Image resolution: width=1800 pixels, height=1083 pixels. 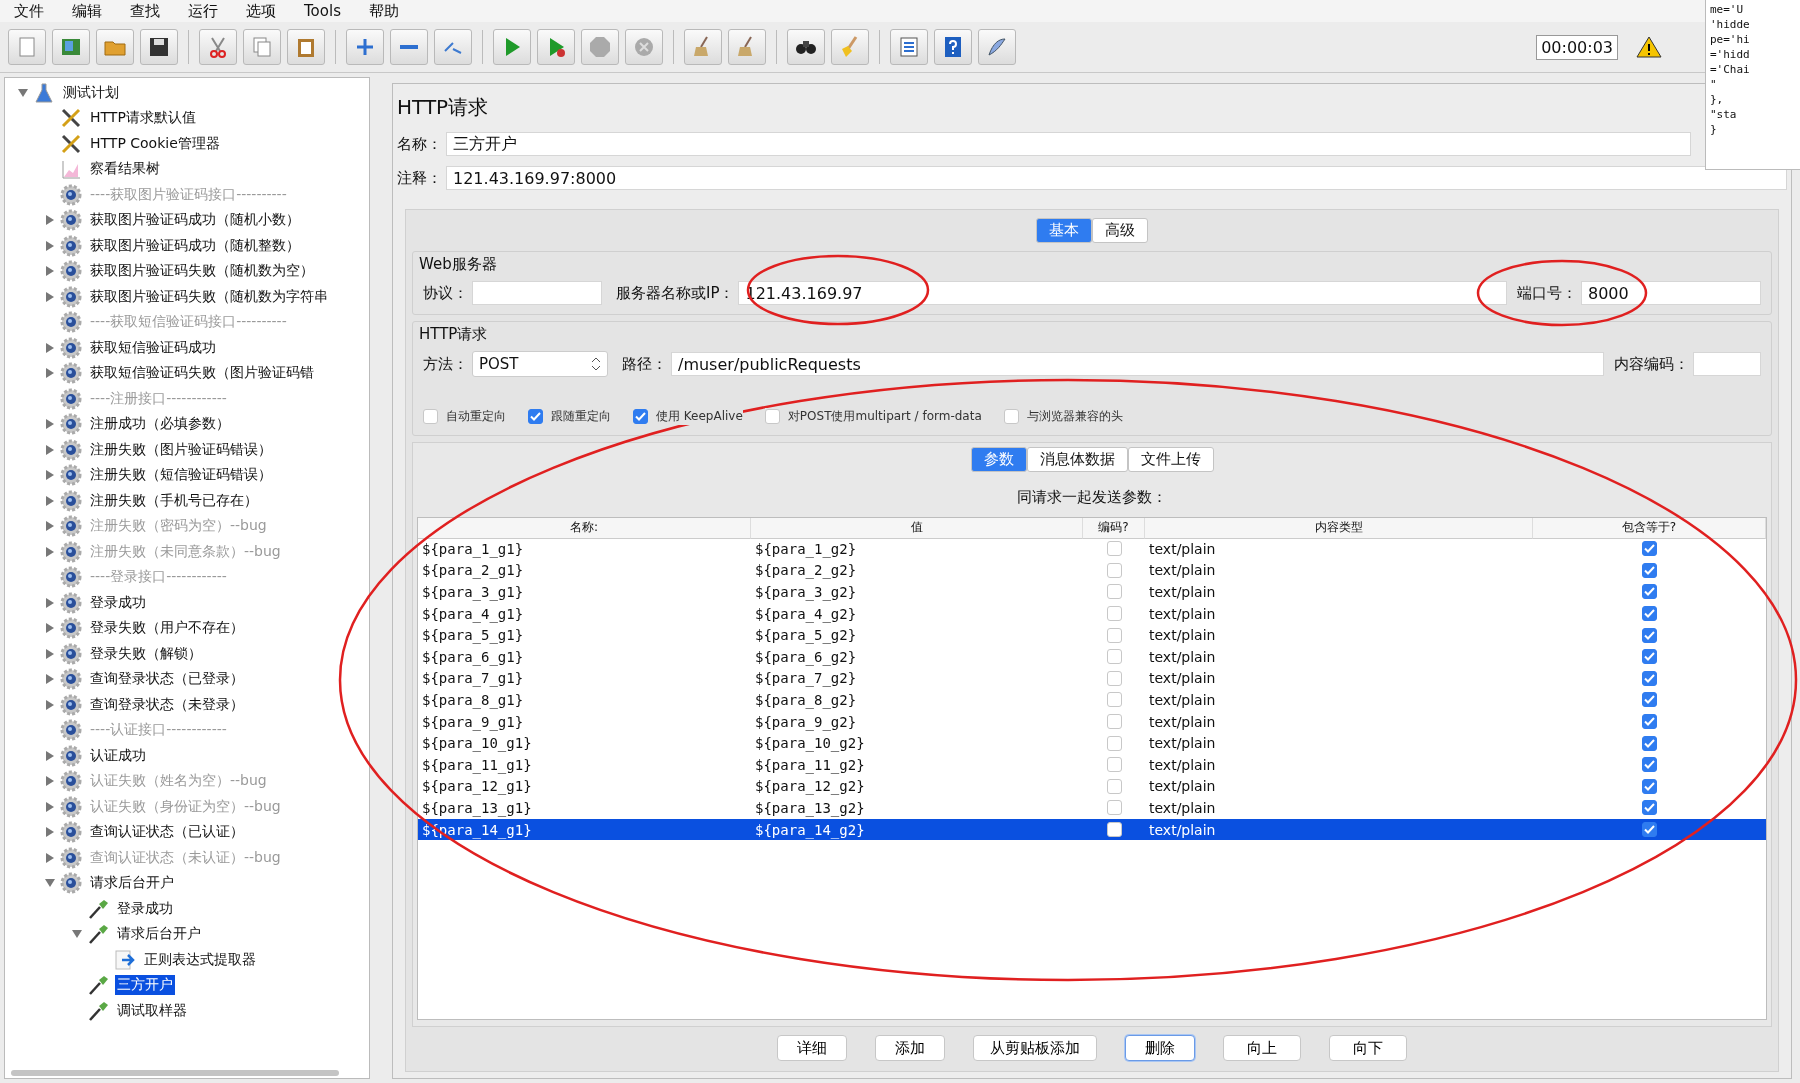 I want to click on table-row: ${para_4_g1} ${para_4_g2} text/plain, so click(x=1092, y=613).